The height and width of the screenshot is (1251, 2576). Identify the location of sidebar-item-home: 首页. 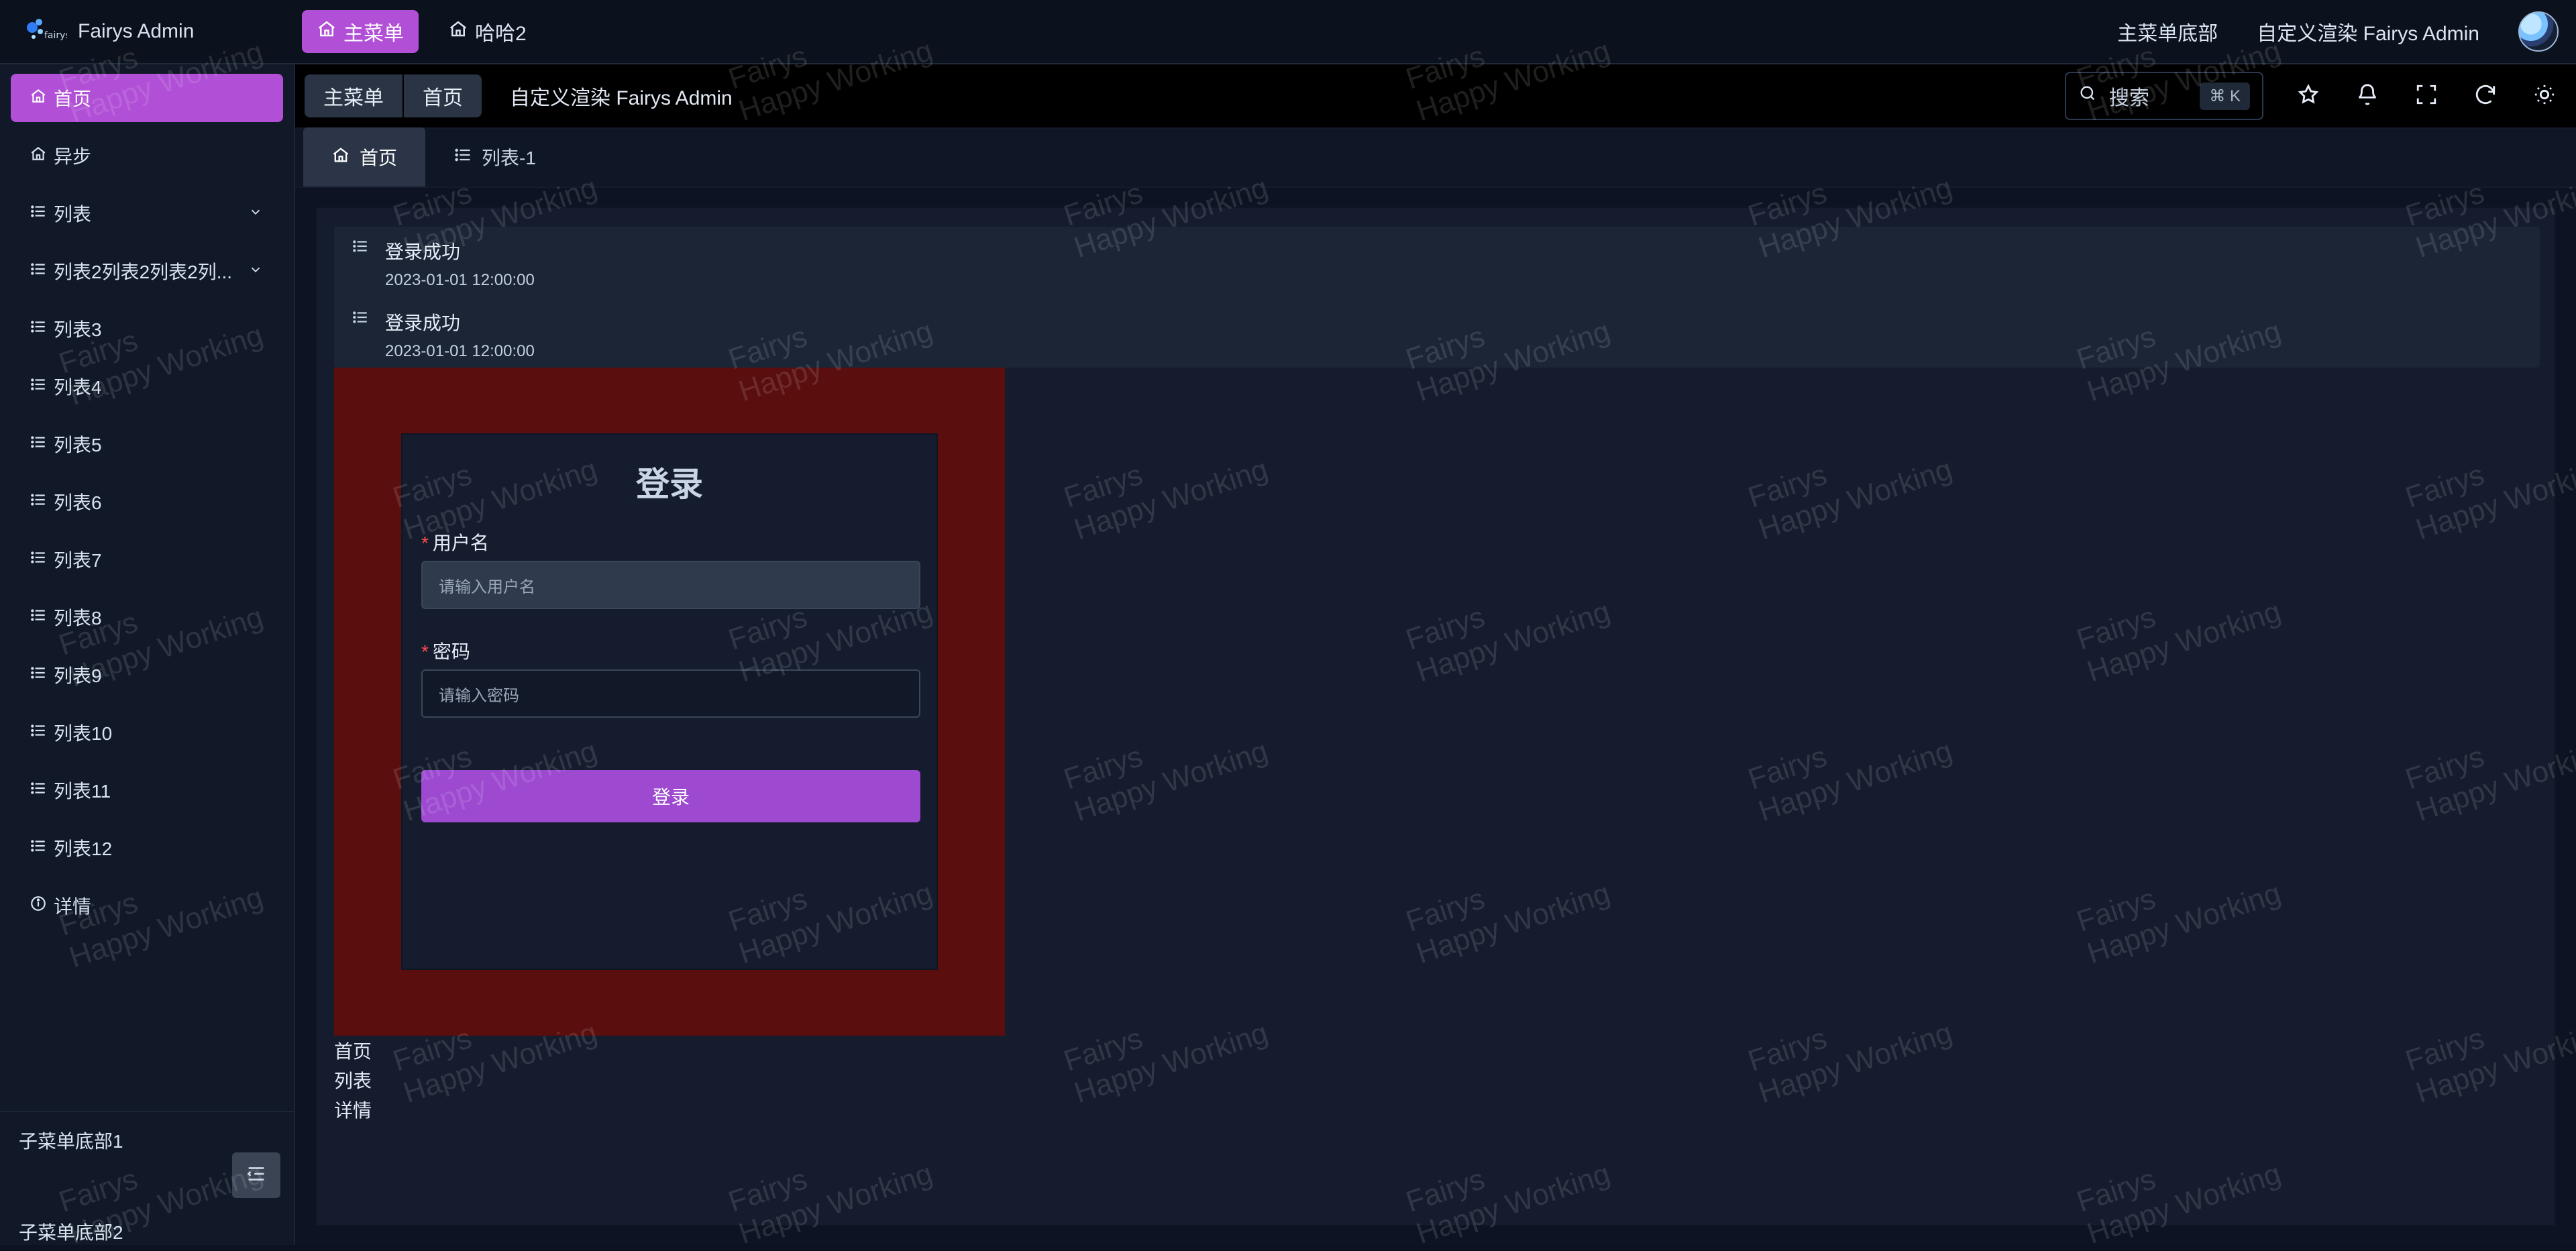
(147, 98).